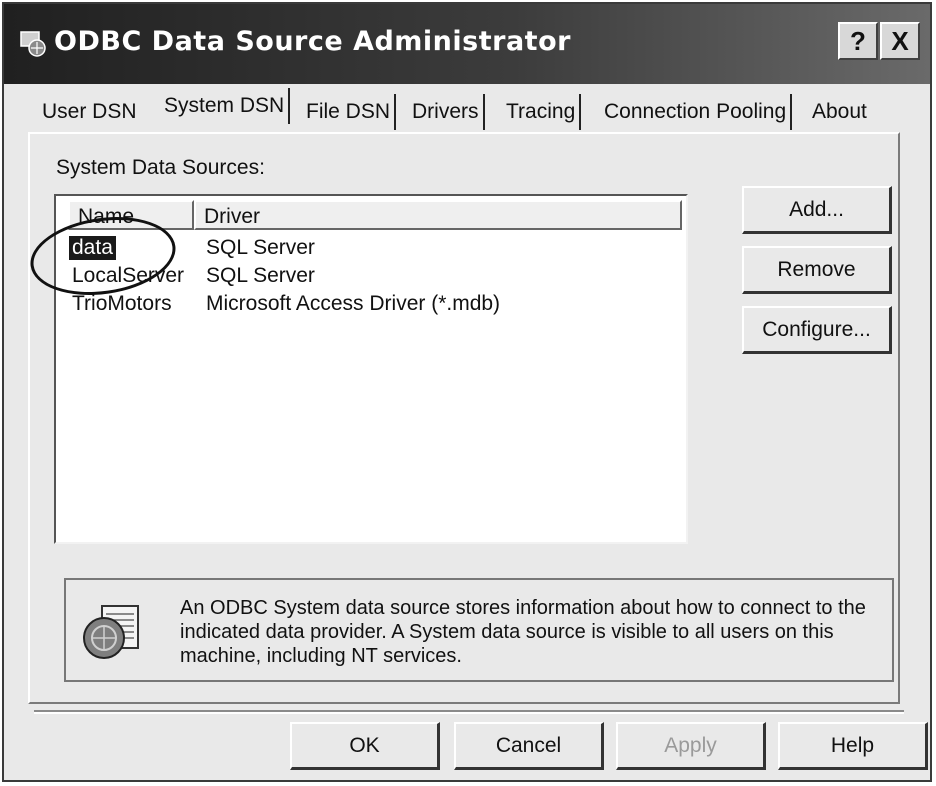 This screenshot has width=936, height=786. What do you see at coordinates (529, 746) in the screenshot?
I see `cancel-button: Cancel` at bounding box center [529, 746].